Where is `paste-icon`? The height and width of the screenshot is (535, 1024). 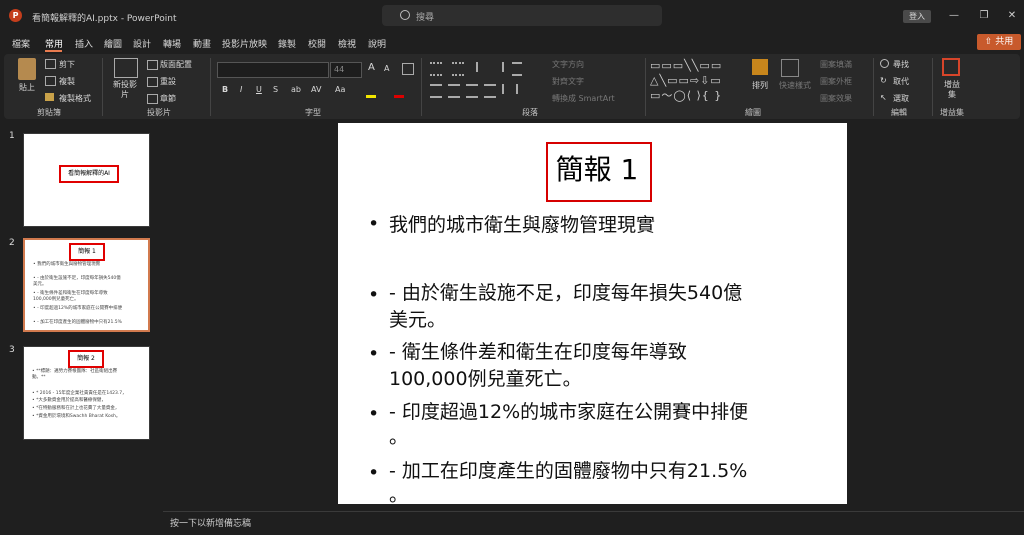 paste-icon is located at coordinates (27, 69).